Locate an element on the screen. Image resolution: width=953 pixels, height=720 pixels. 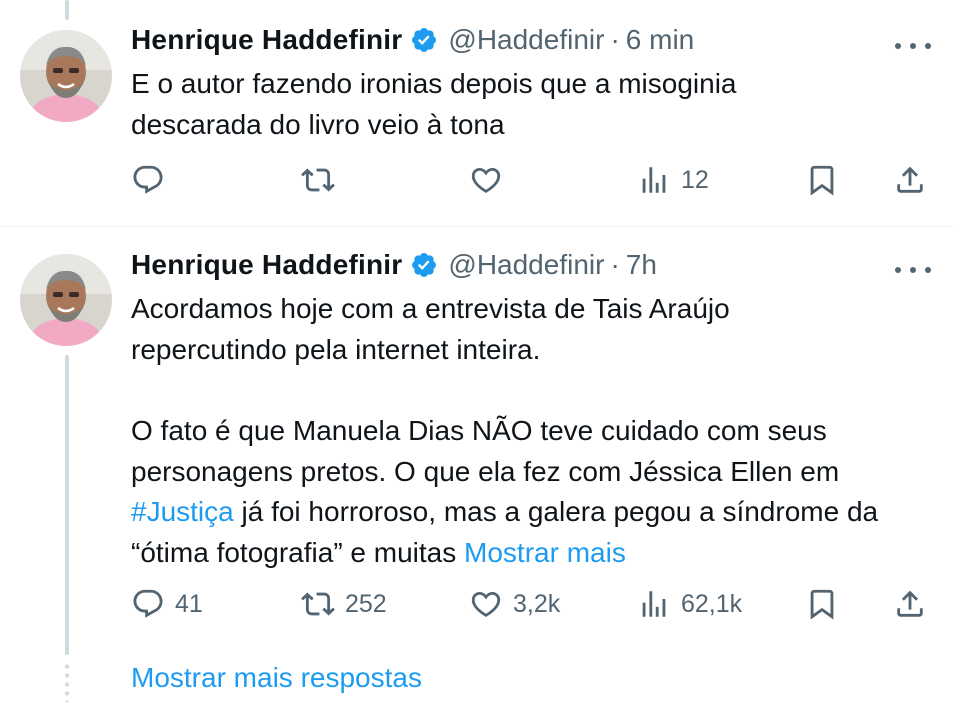
show-more-replies-link: Mostrar mais respostas is located at coordinates (276, 678).